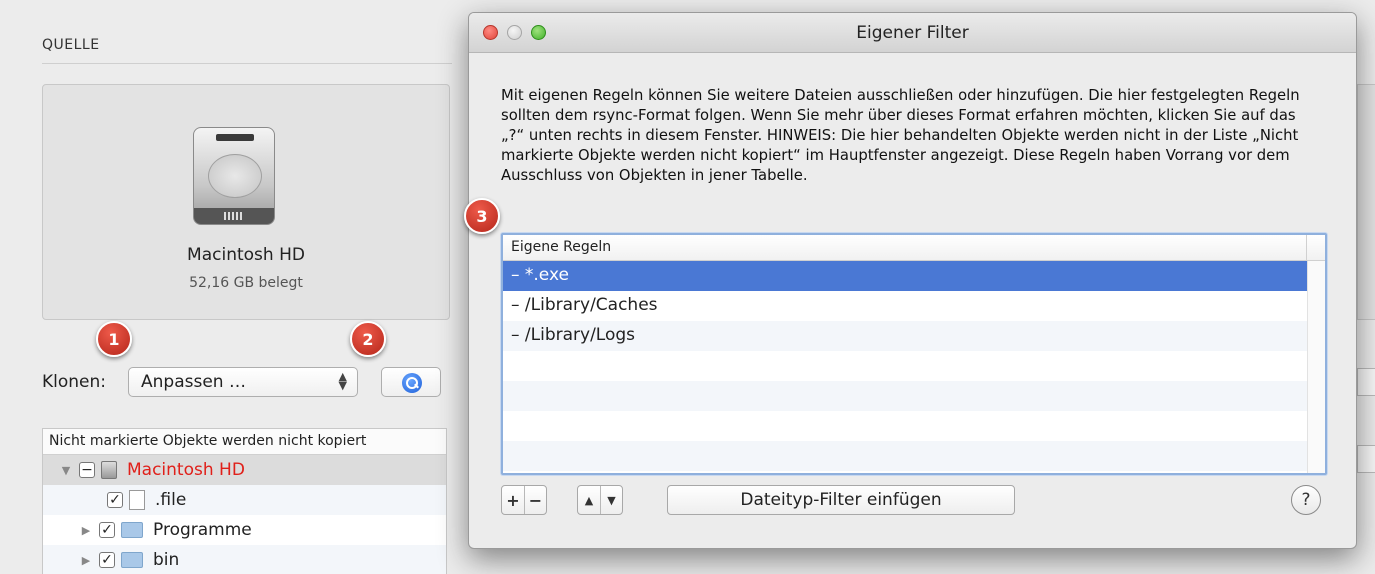  What do you see at coordinates (137, 500) in the screenshot?
I see `document-icon` at bounding box center [137, 500].